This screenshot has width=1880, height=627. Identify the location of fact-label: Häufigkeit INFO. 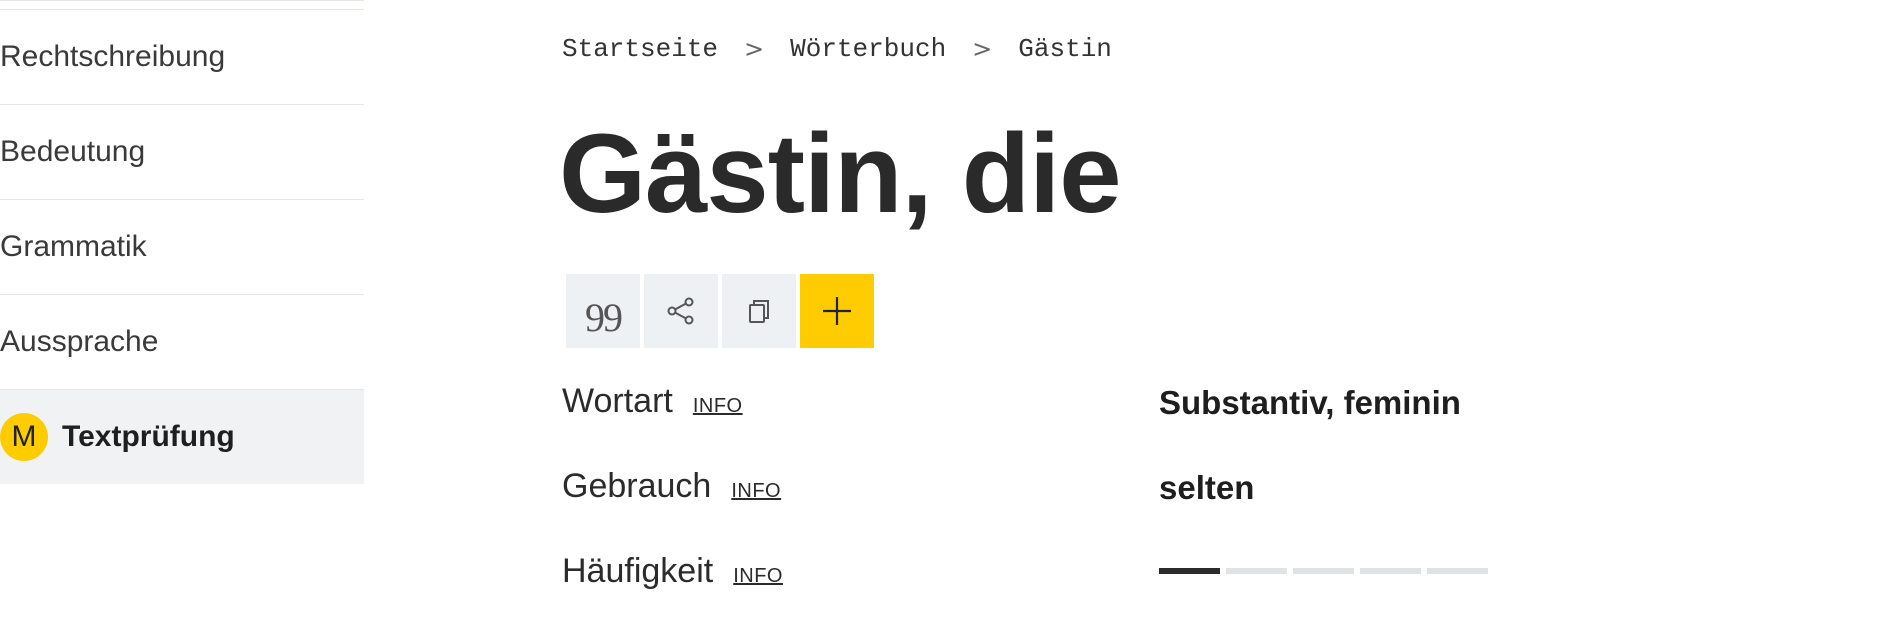
(672, 571).